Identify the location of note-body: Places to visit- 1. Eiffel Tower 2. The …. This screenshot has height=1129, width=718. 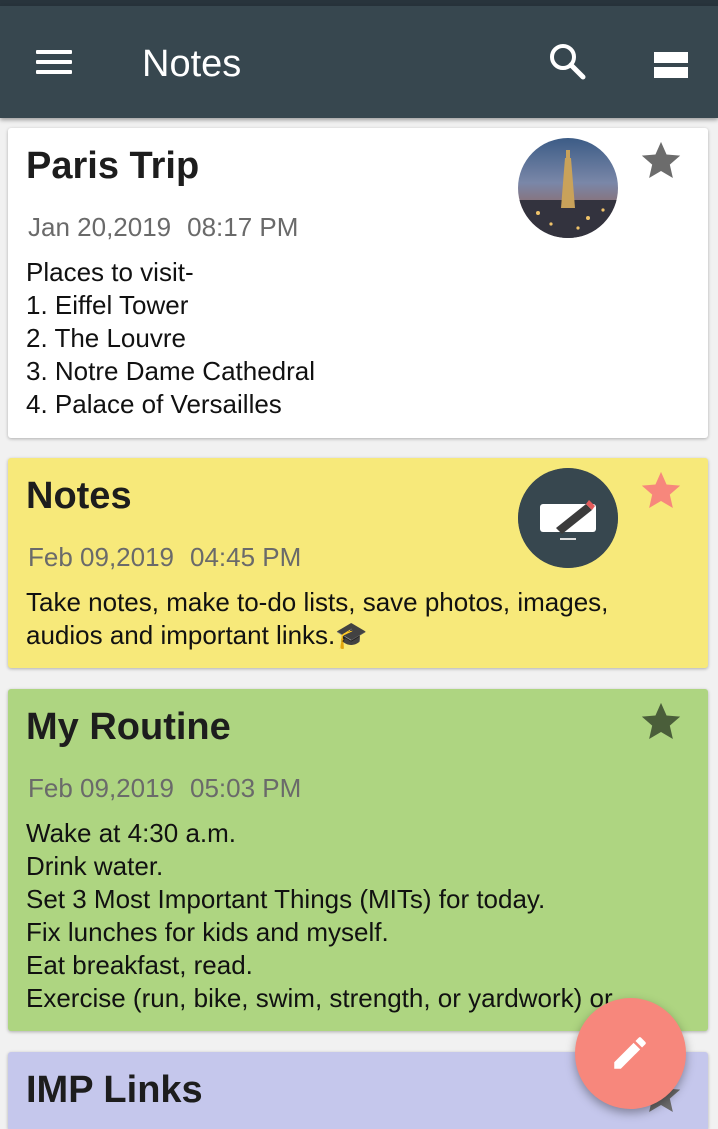
(360, 338).